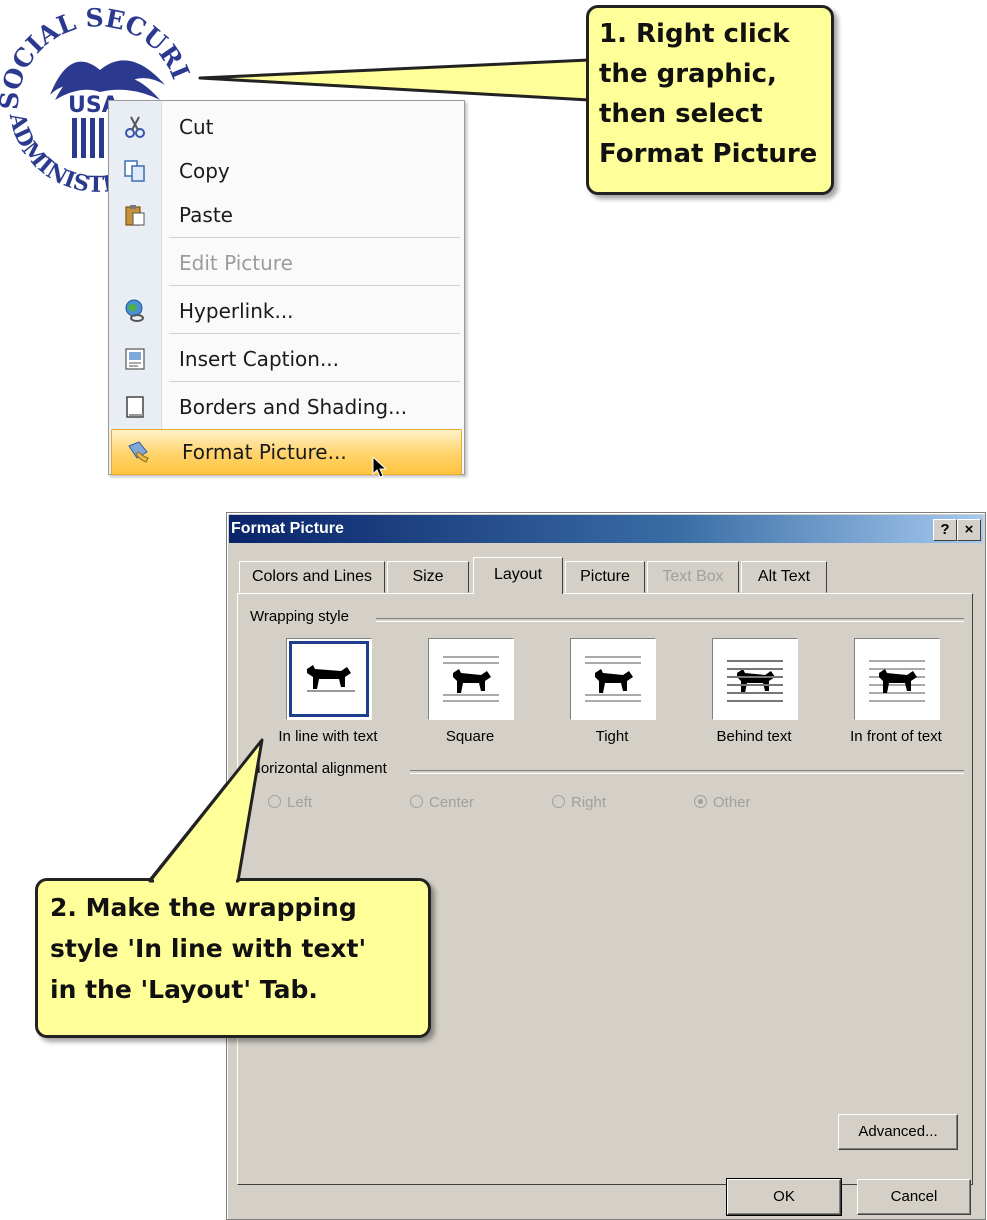  What do you see at coordinates (134, 171) in the screenshot?
I see `copy-icon` at bounding box center [134, 171].